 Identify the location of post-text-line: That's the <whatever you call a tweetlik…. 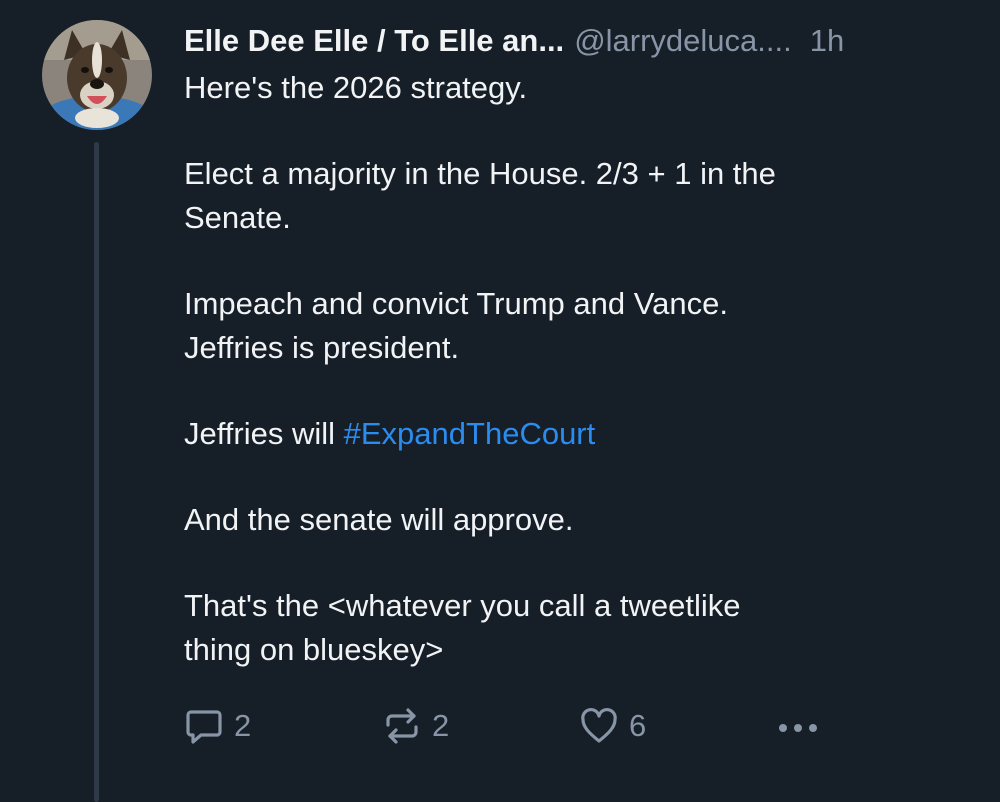
(462, 605).